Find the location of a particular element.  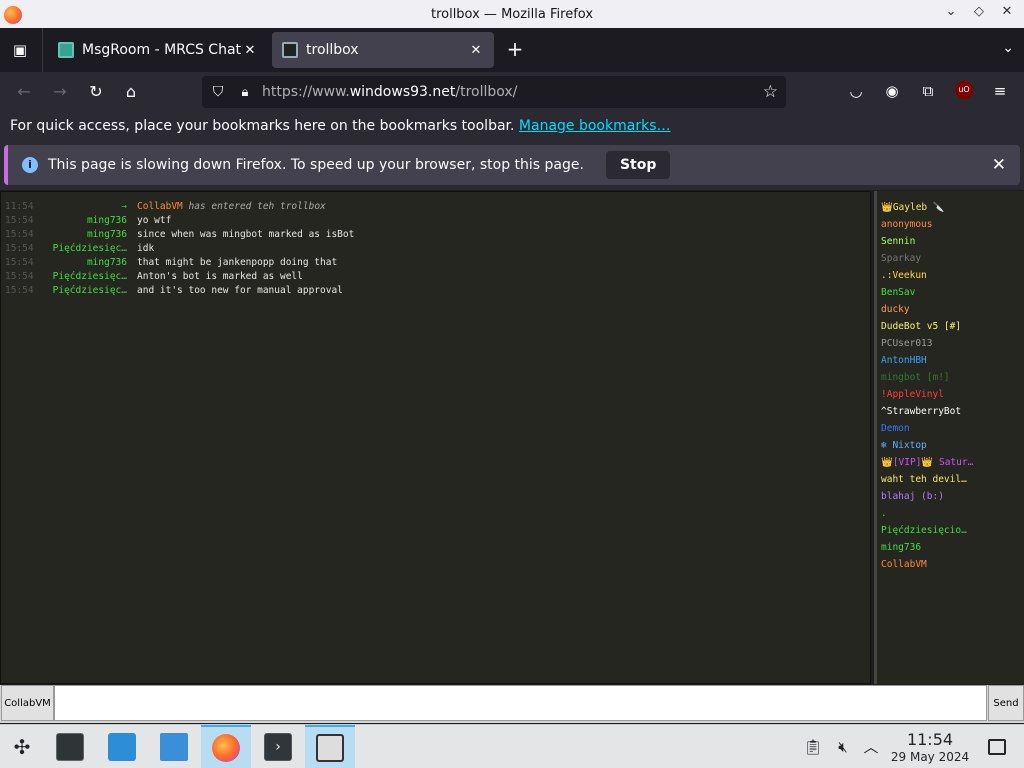

tab-trollbox: trollbox ✕ is located at coordinates (383, 50).